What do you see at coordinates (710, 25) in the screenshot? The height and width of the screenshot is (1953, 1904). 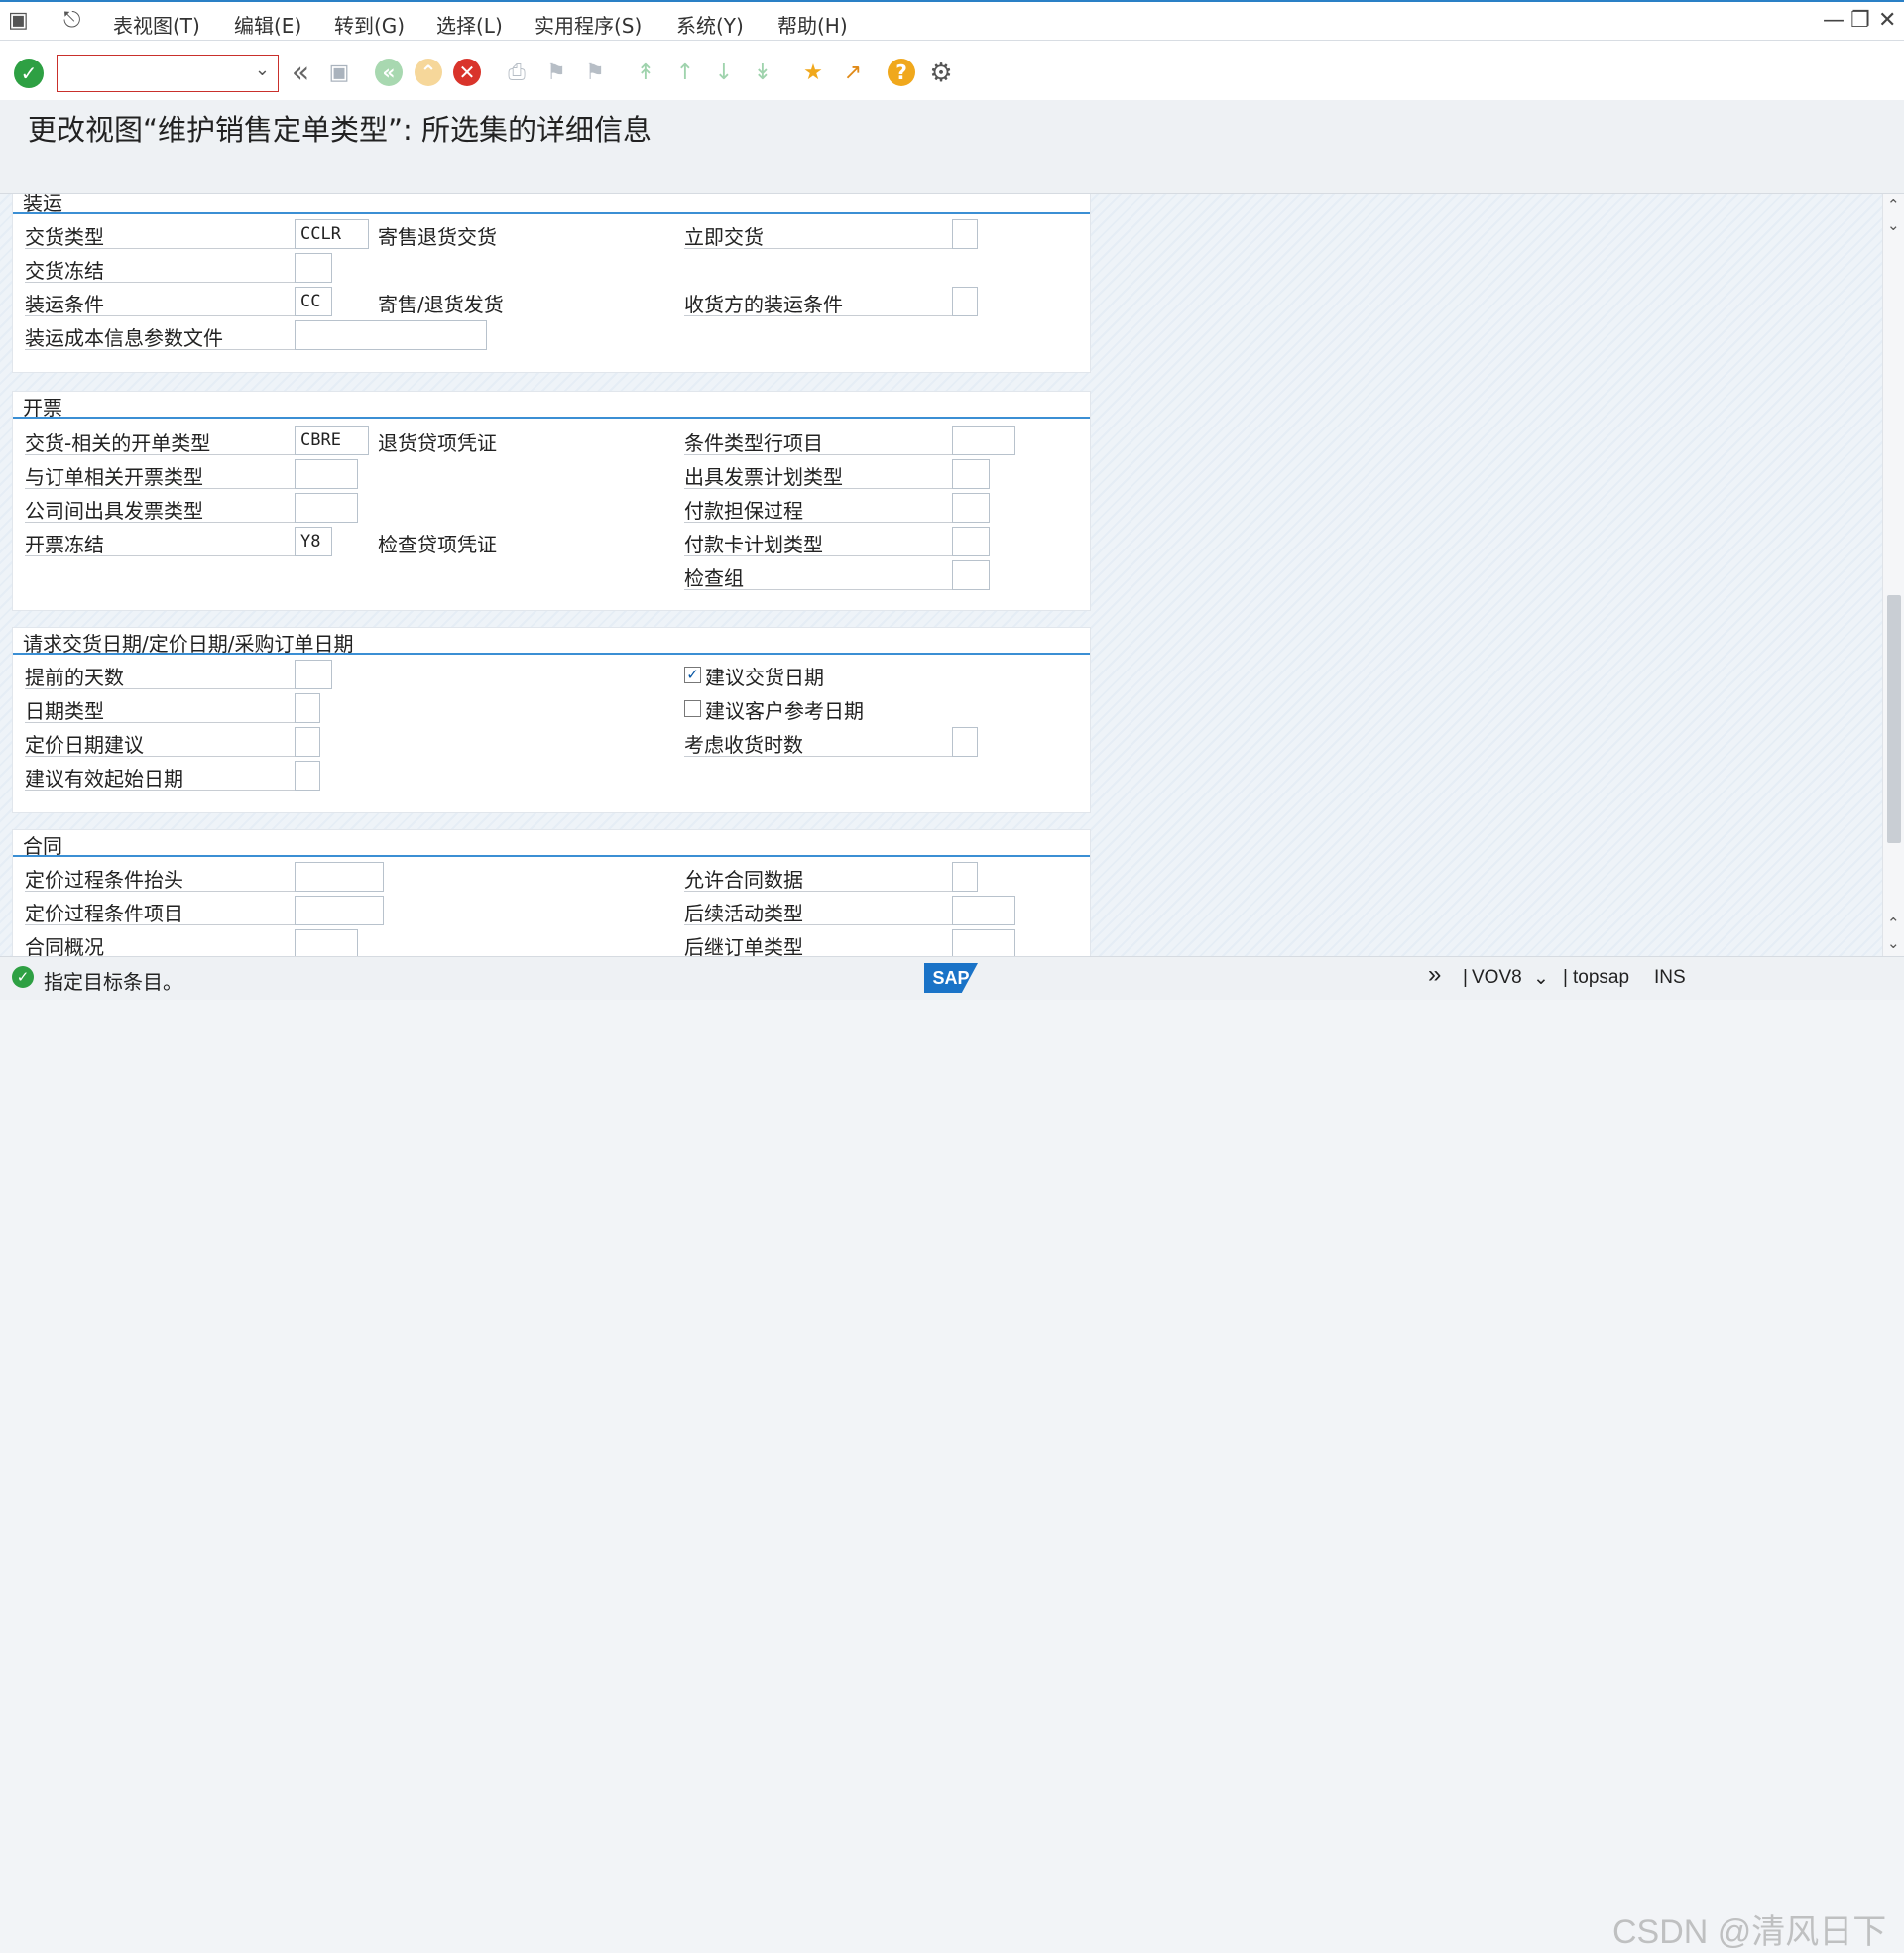 I see `menu-system: 系统(Y)` at bounding box center [710, 25].